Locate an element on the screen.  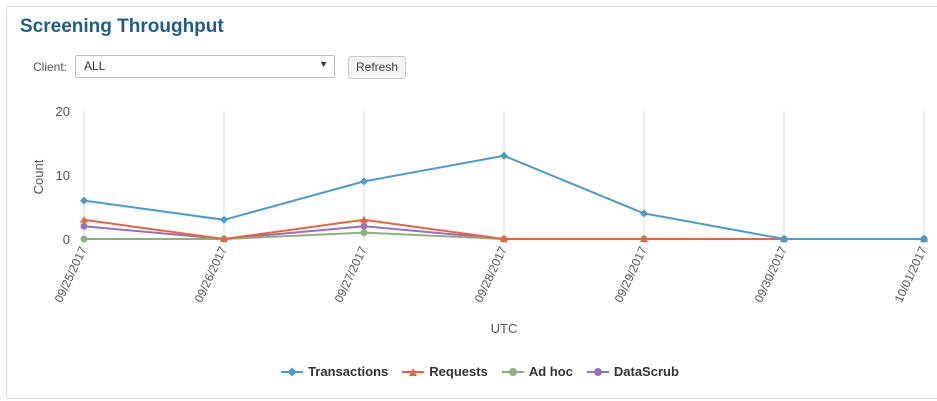
x-tick-label: 09/28/2017 is located at coordinates (491, 274).